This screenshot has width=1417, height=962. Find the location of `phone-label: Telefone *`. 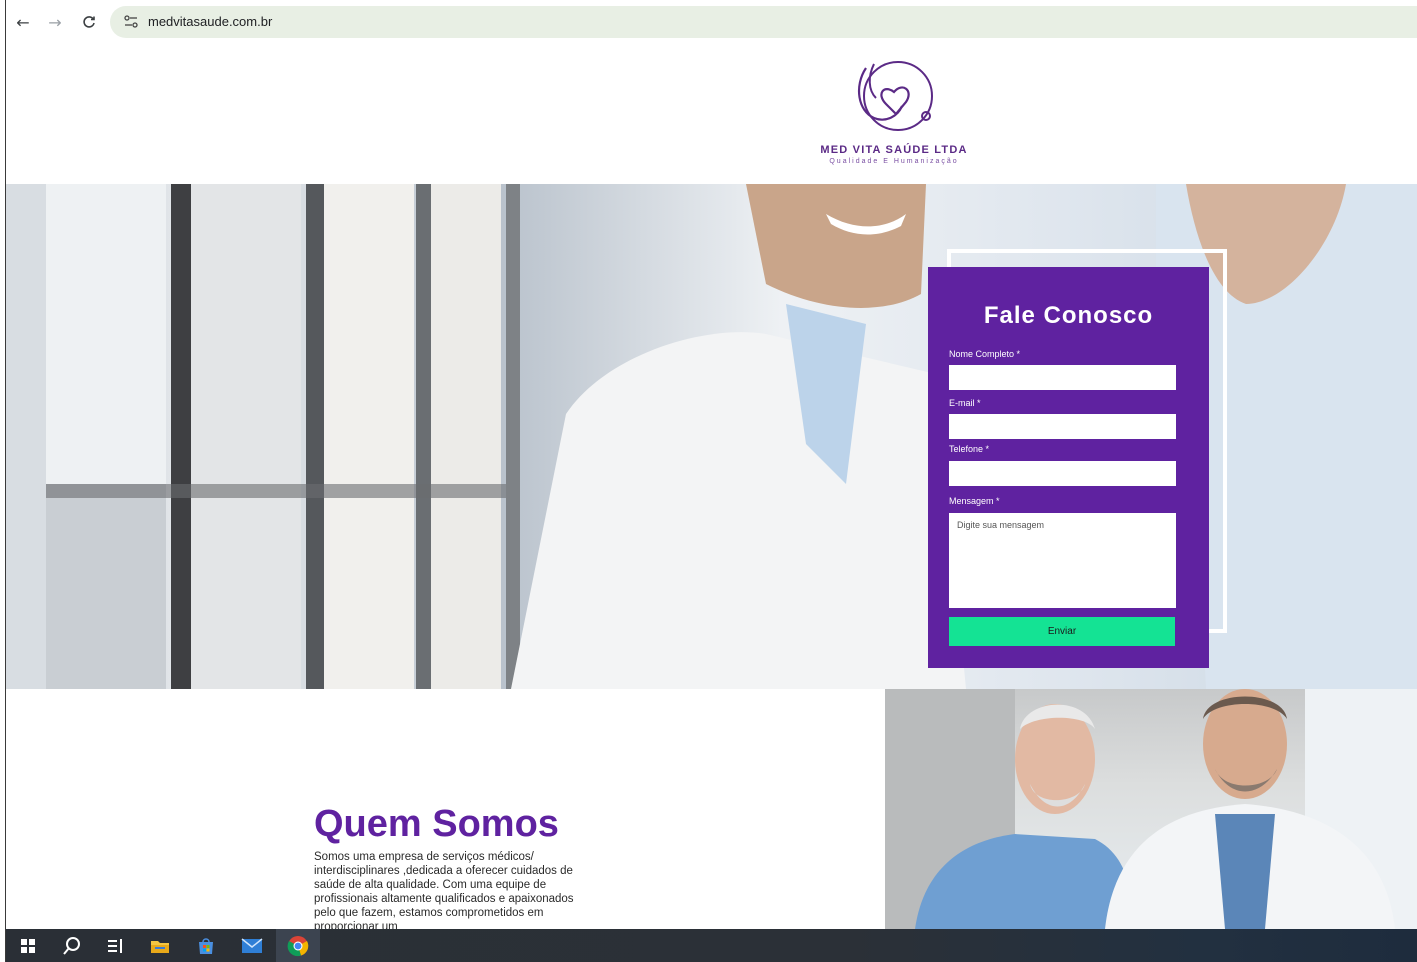

phone-label: Telefone * is located at coordinates (969, 449).